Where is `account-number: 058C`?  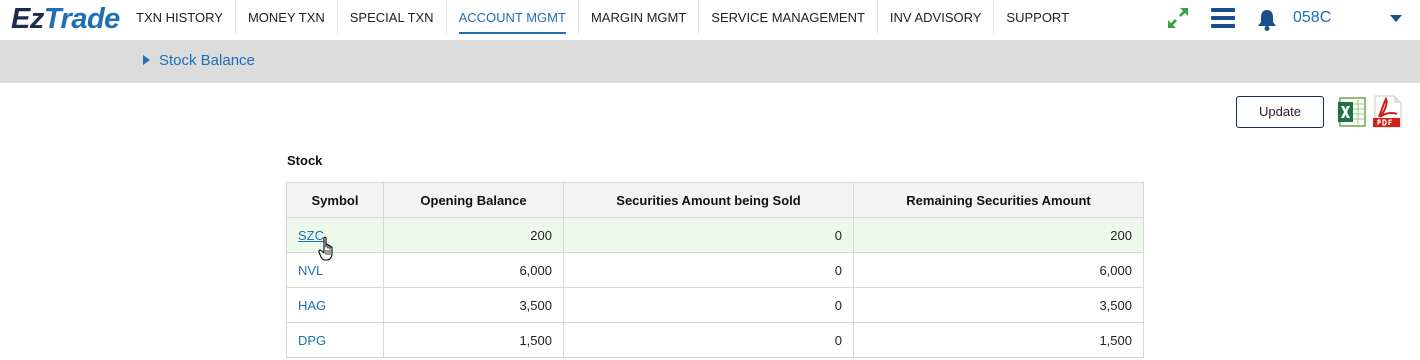 account-number: 058C is located at coordinates (1312, 18).